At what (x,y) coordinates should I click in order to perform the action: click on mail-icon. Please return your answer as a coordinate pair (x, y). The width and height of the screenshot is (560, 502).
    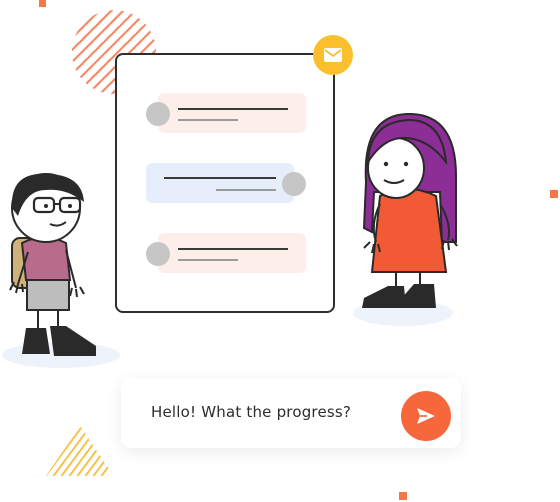
    Looking at the image, I should click on (333, 55).